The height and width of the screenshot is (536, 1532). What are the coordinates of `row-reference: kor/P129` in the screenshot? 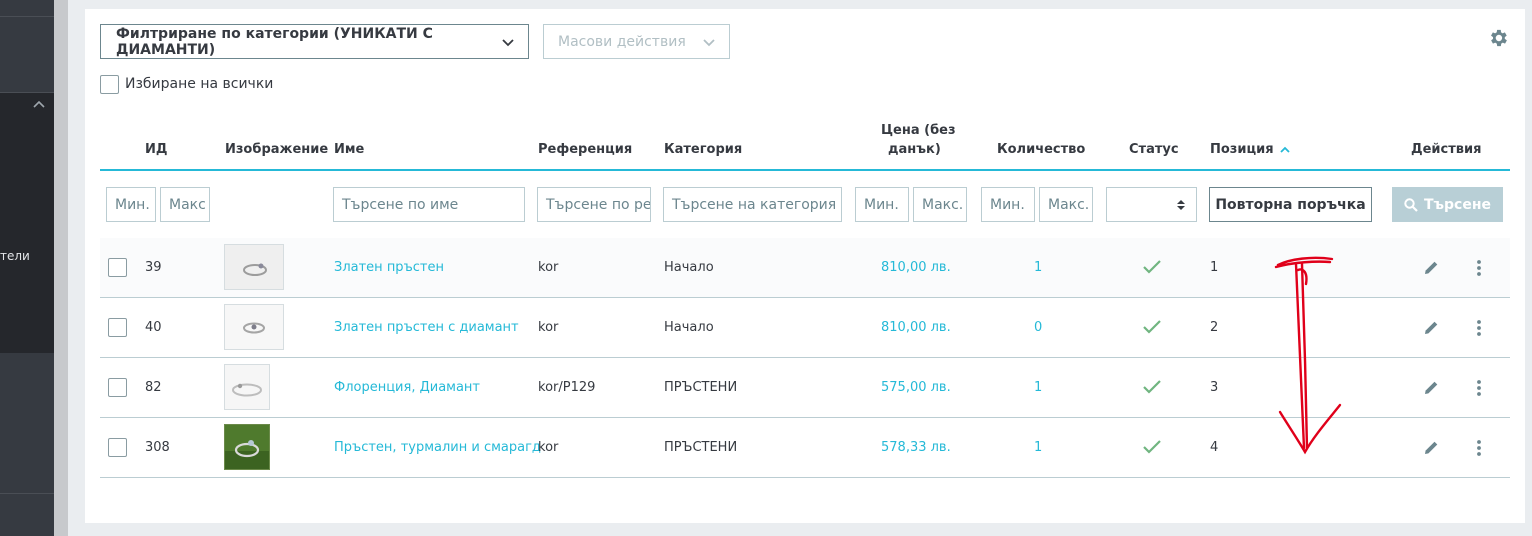 It's located at (567, 387).